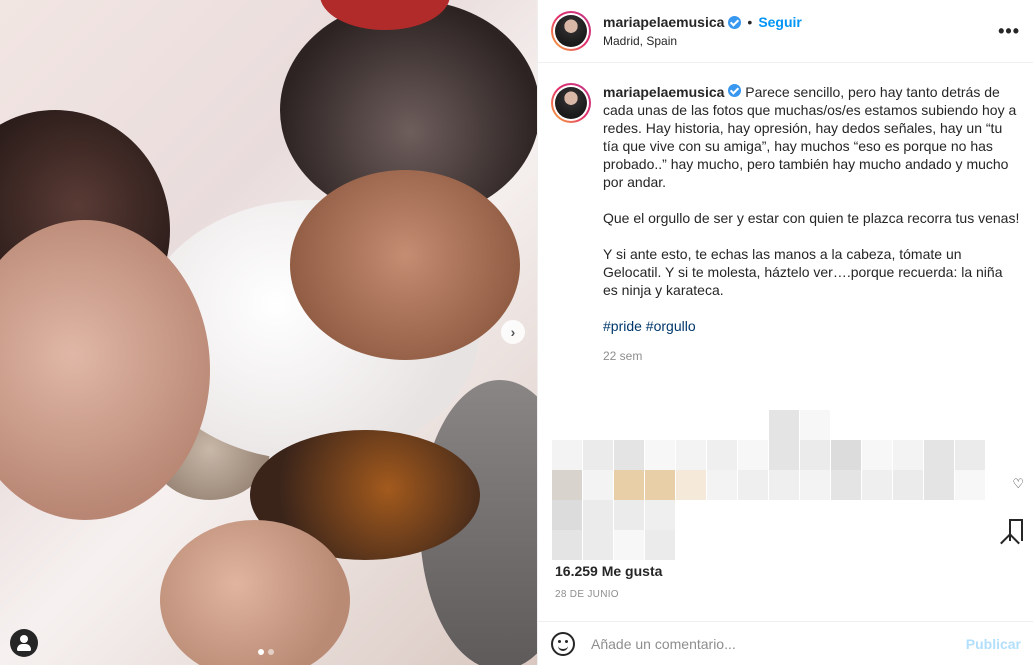 The height and width of the screenshot is (665, 1033). I want to click on save-bookmark-icon, so click(1016, 530).